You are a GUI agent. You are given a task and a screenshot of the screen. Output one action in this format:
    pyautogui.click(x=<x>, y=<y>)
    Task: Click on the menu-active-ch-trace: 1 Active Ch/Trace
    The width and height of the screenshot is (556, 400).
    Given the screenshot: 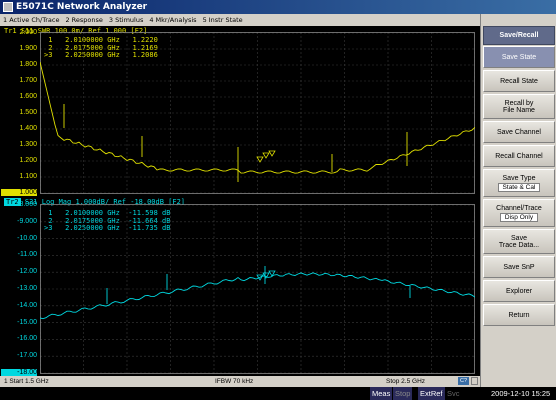 What is the action you would take?
    pyautogui.click(x=31, y=20)
    